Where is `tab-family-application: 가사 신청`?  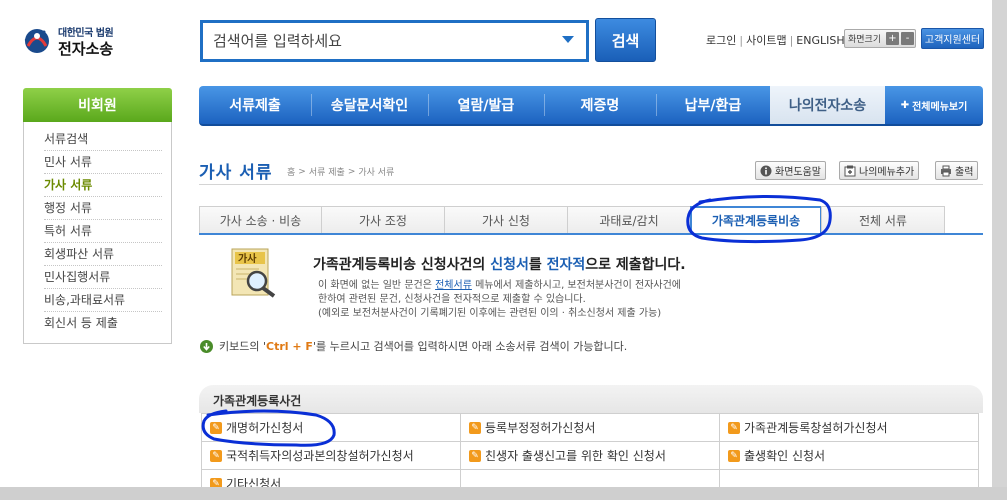
tab-family-application: 가사 신청 is located at coordinates (506, 220).